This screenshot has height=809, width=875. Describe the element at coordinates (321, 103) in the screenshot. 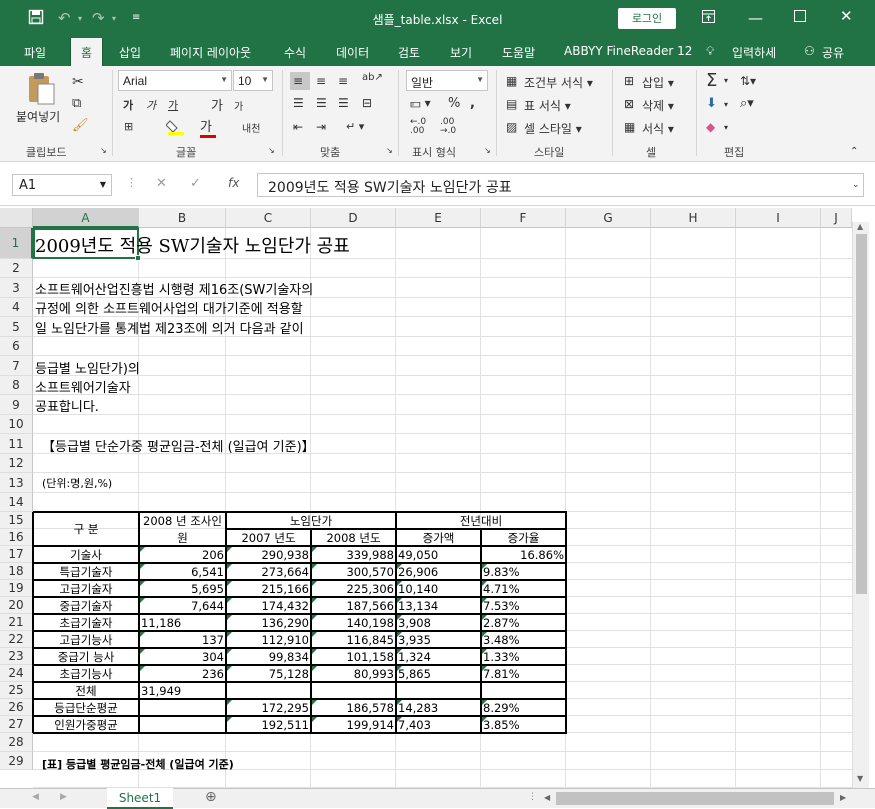

I see `align-center-icon: ☰` at that location.